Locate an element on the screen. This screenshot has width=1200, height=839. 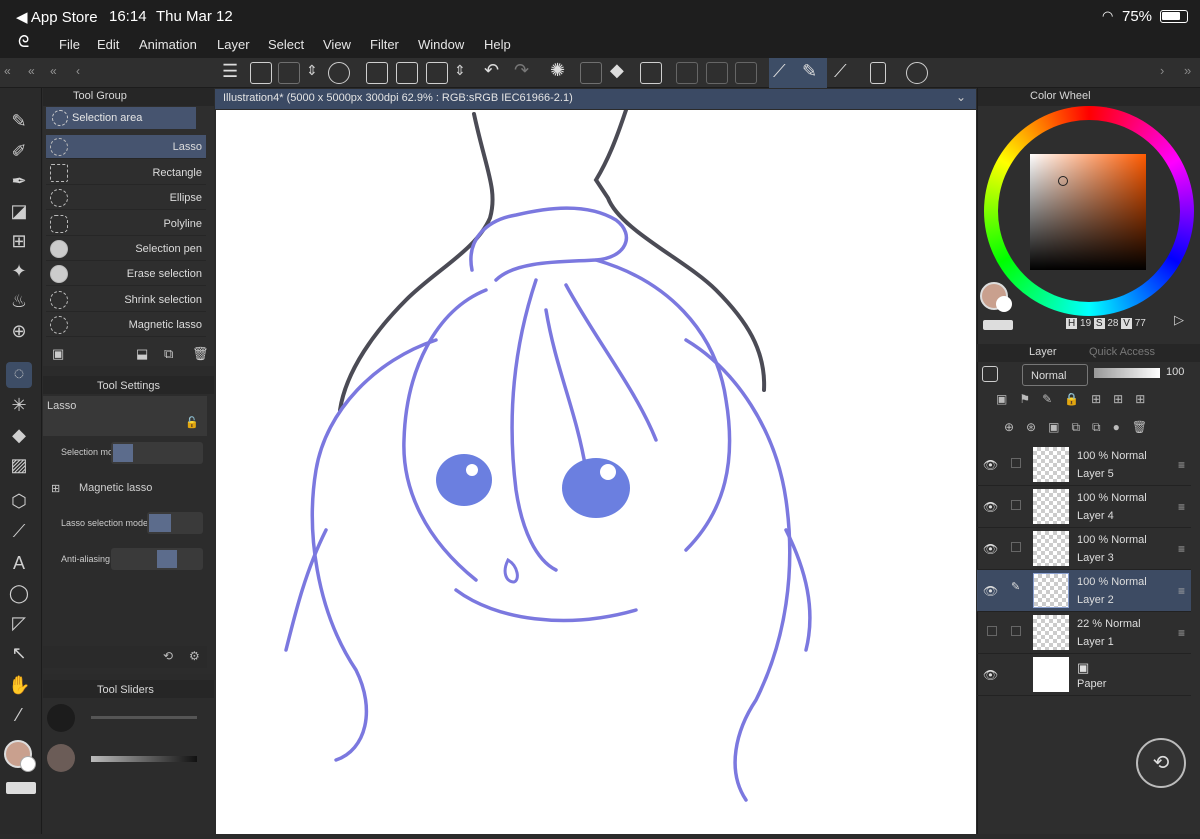
device-icon is located at coordinates (878, 73).